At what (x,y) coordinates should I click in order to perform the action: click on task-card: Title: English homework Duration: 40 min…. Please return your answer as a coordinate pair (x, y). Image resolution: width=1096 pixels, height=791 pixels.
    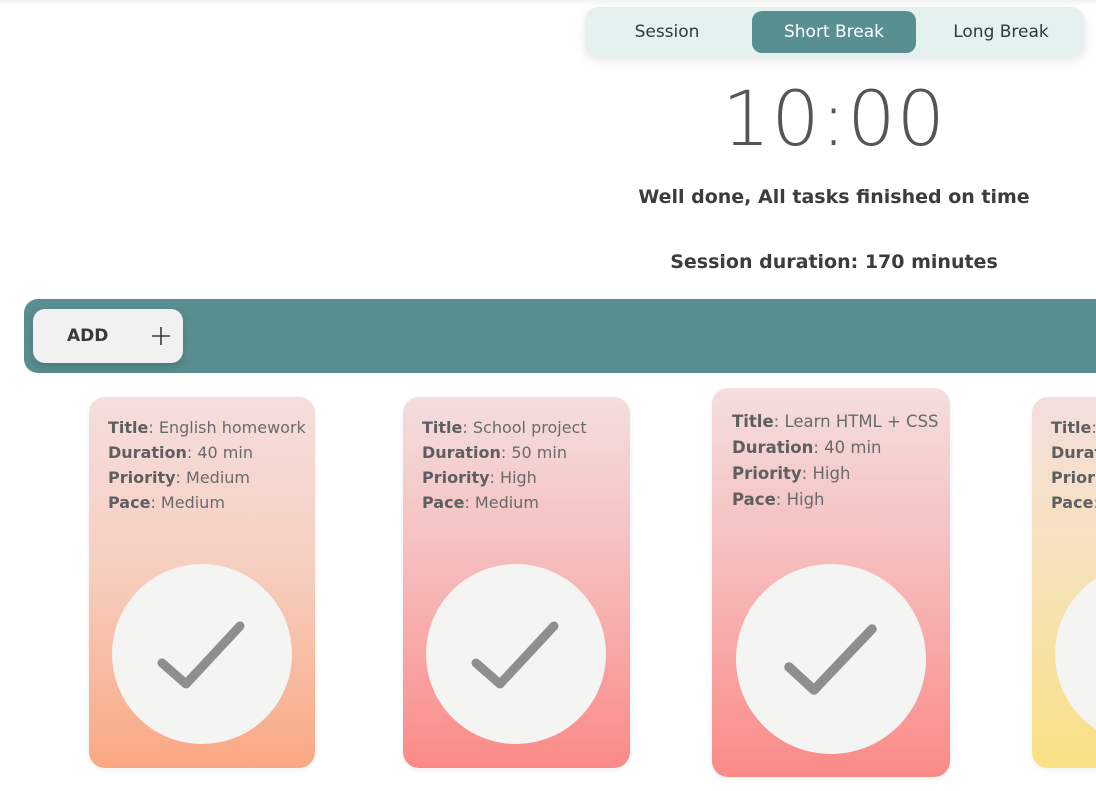
    Looking at the image, I should click on (202, 582).